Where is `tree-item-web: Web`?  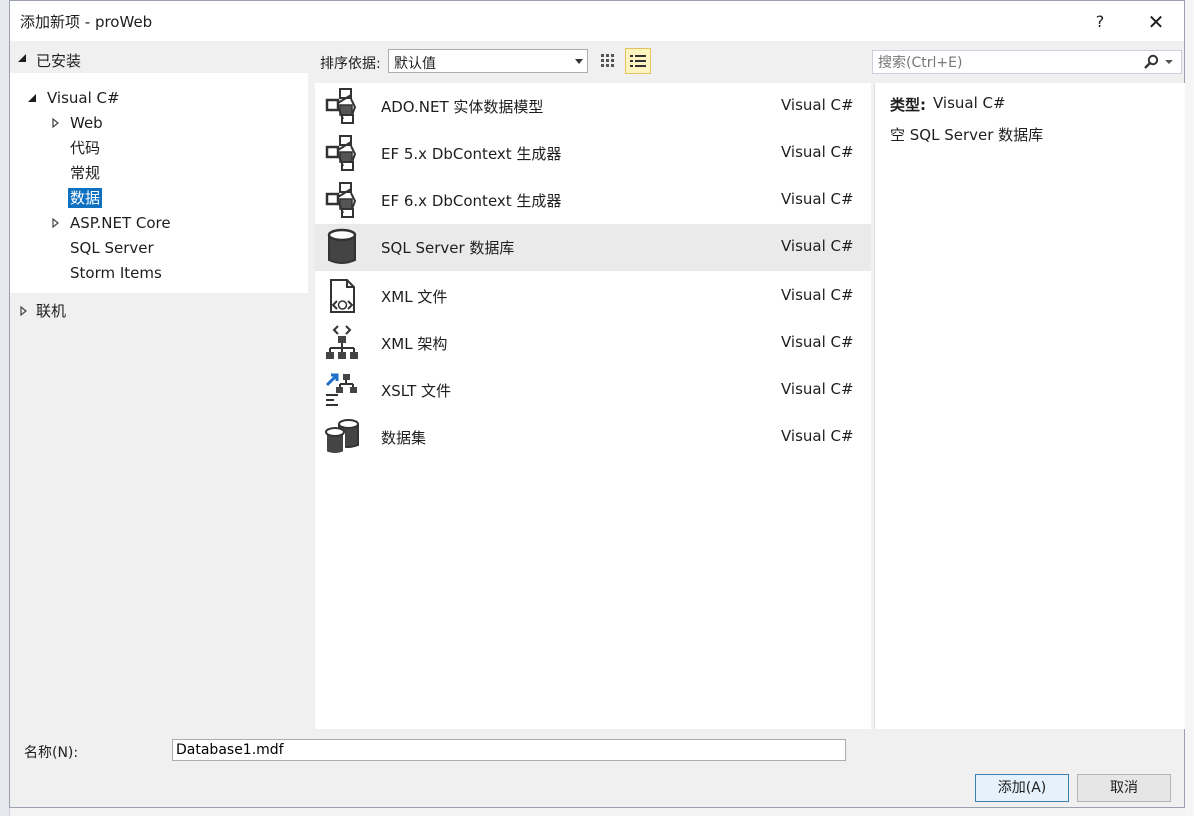 tree-item-web: Web is located at coordinates (77, 123).